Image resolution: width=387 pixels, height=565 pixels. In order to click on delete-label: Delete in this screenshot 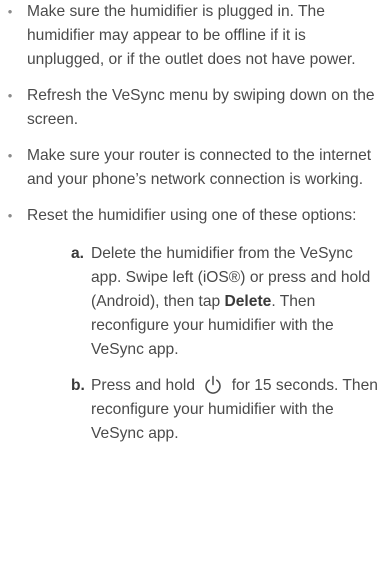, I will do `click(248, 301)`.